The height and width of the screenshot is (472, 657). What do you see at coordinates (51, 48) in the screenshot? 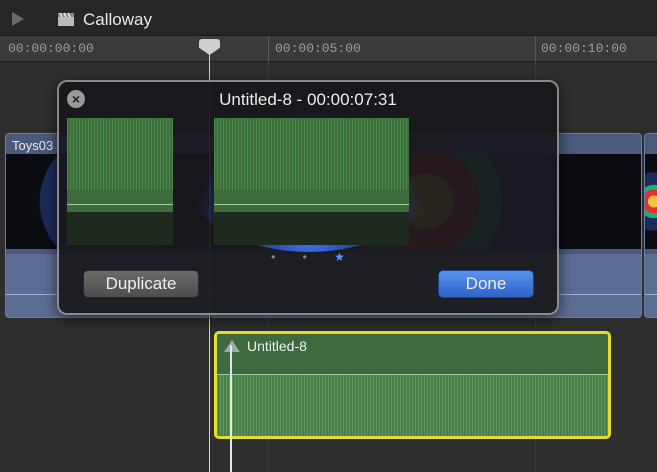
I see `timecode-0: 00:00:00:00` at bounding box center [51, 48].